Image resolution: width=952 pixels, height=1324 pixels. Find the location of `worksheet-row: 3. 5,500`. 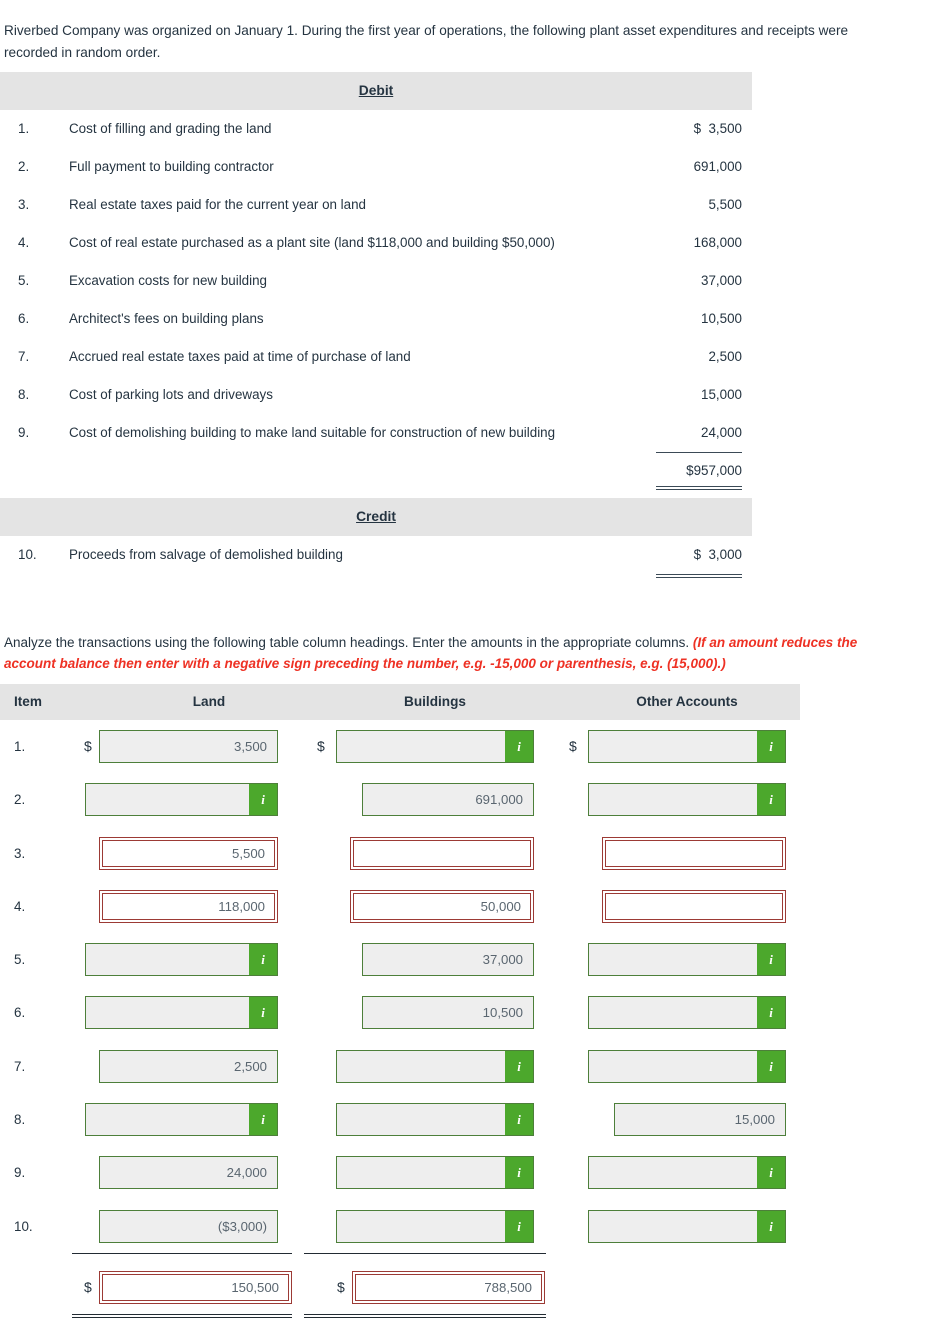

worksheet-row: 3. 5,500 is located at coordinates (400, 853).